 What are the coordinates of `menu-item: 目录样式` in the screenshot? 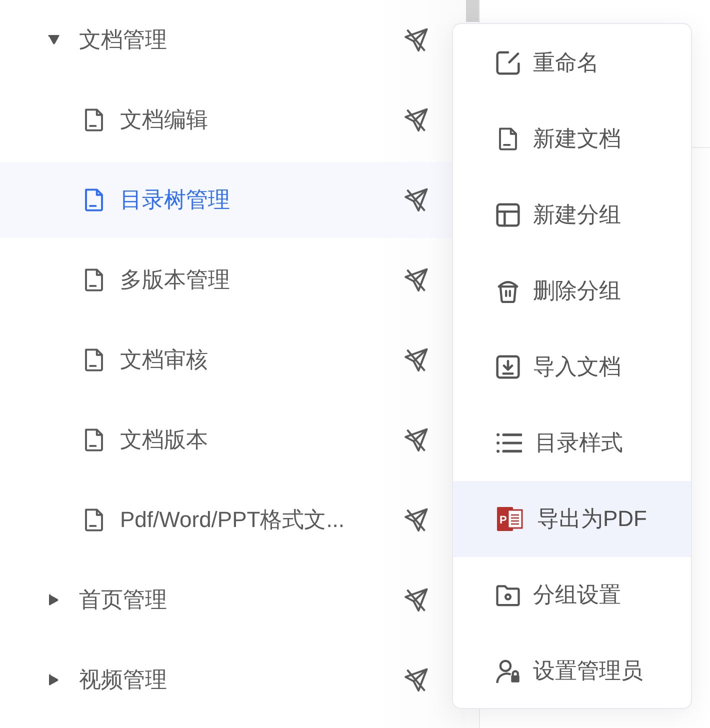 It's located at (572, 443).